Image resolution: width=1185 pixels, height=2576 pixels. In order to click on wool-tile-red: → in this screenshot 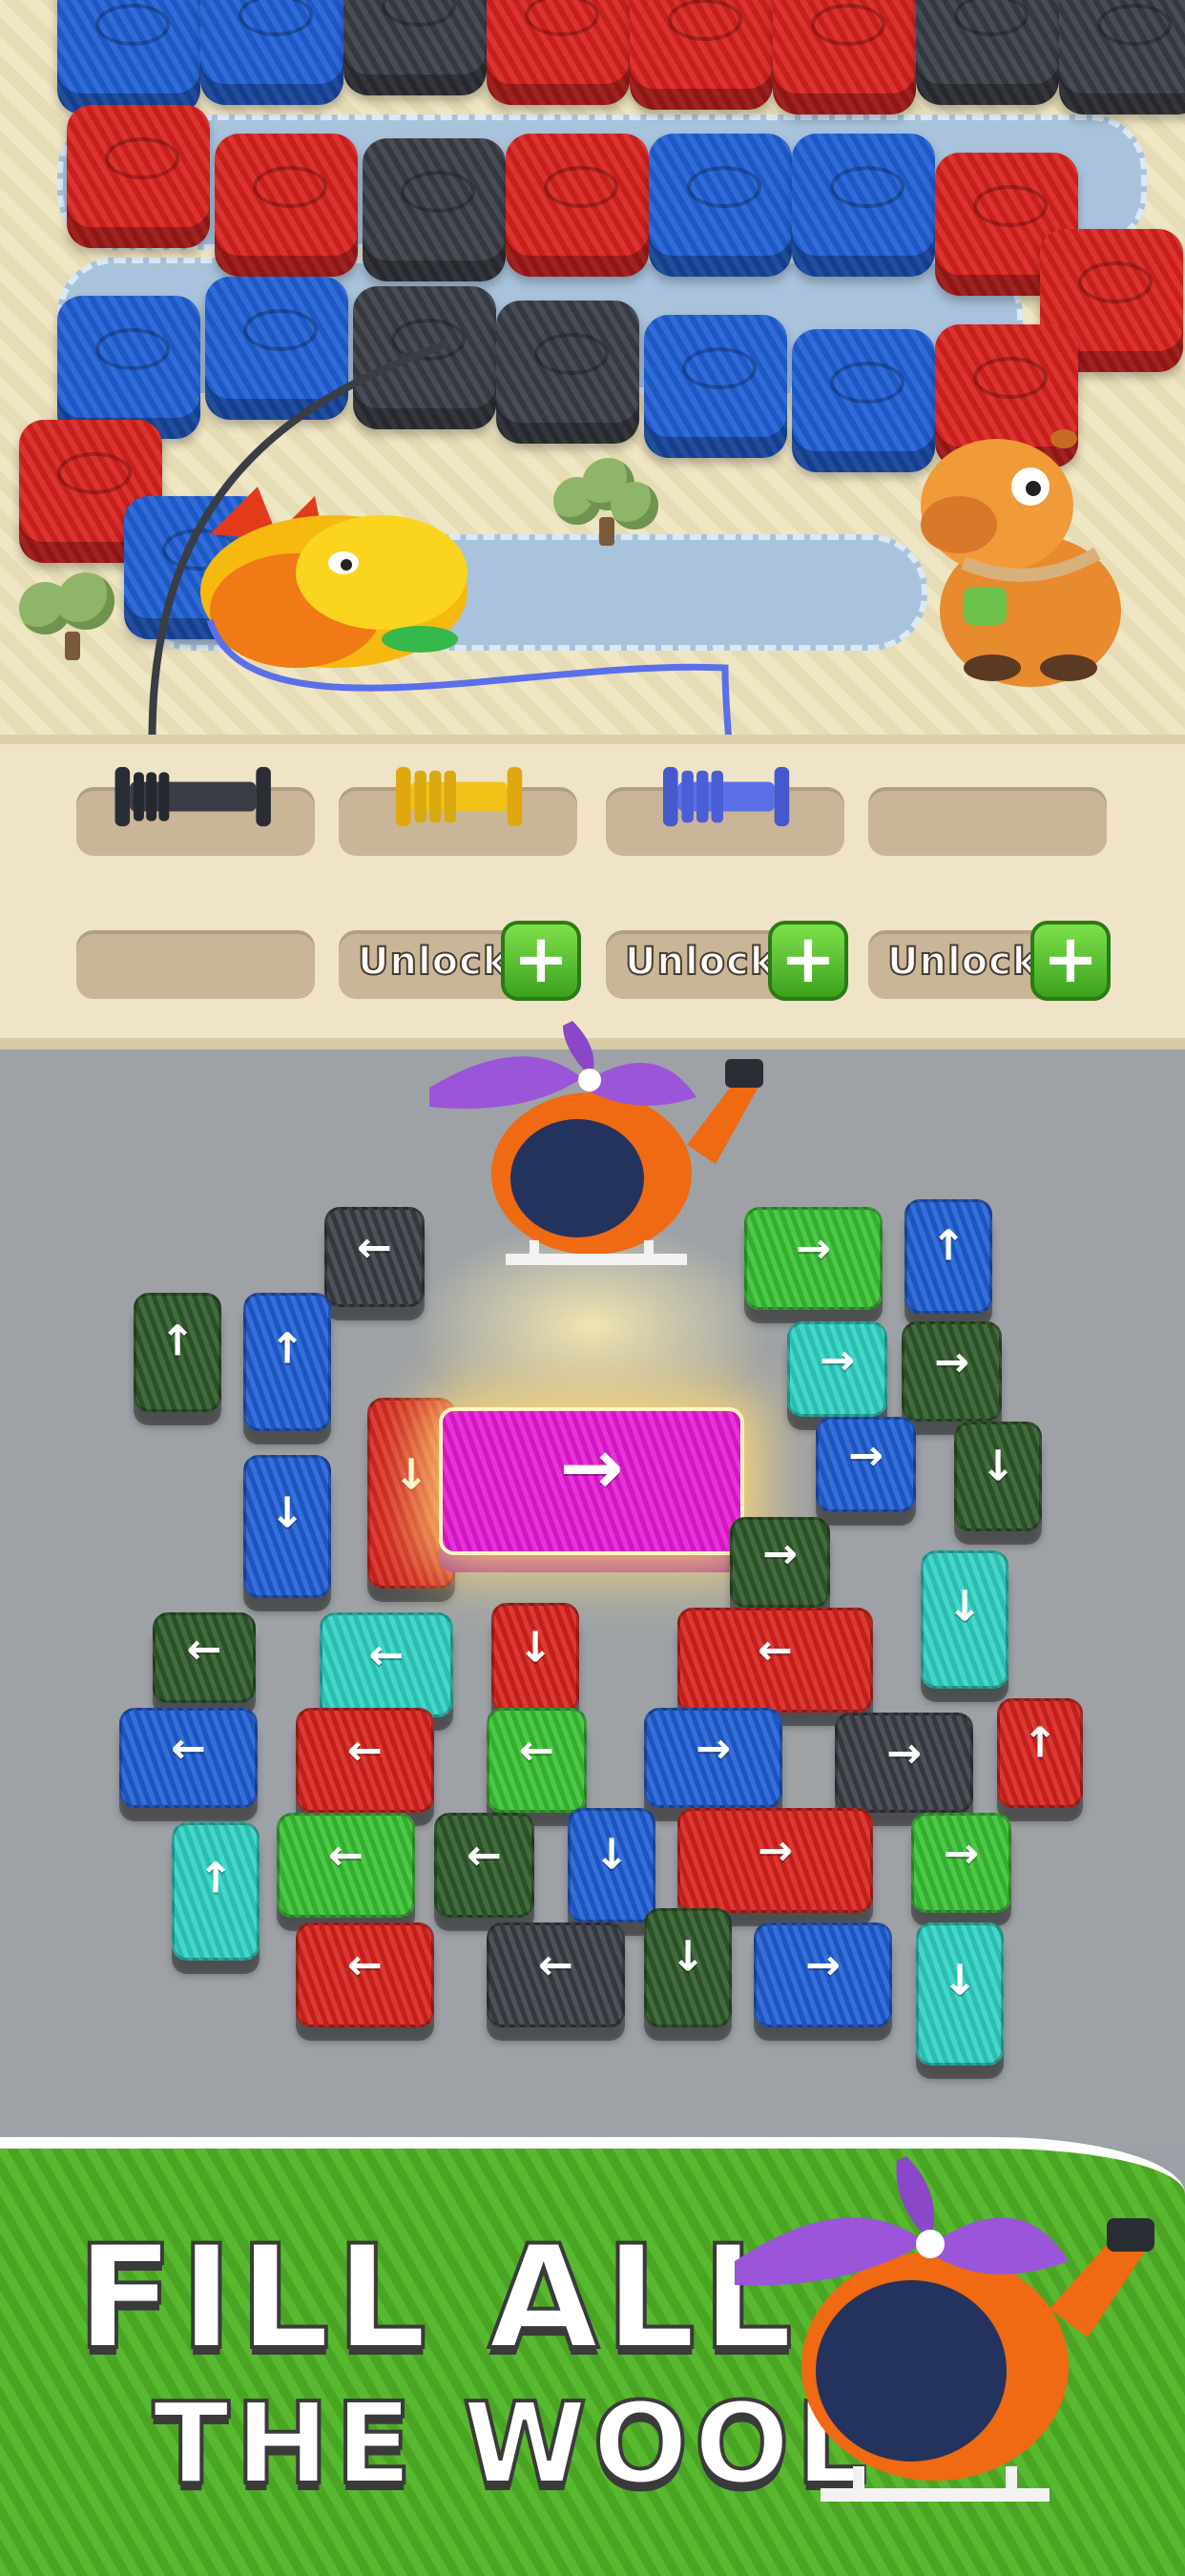, I will do `click(775, 1860)`.